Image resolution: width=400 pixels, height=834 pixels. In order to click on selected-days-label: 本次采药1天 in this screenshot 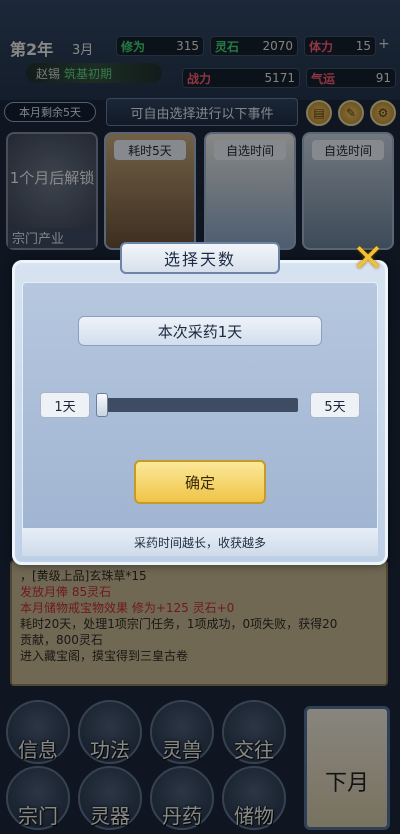, I will do `click(200, 331)`.